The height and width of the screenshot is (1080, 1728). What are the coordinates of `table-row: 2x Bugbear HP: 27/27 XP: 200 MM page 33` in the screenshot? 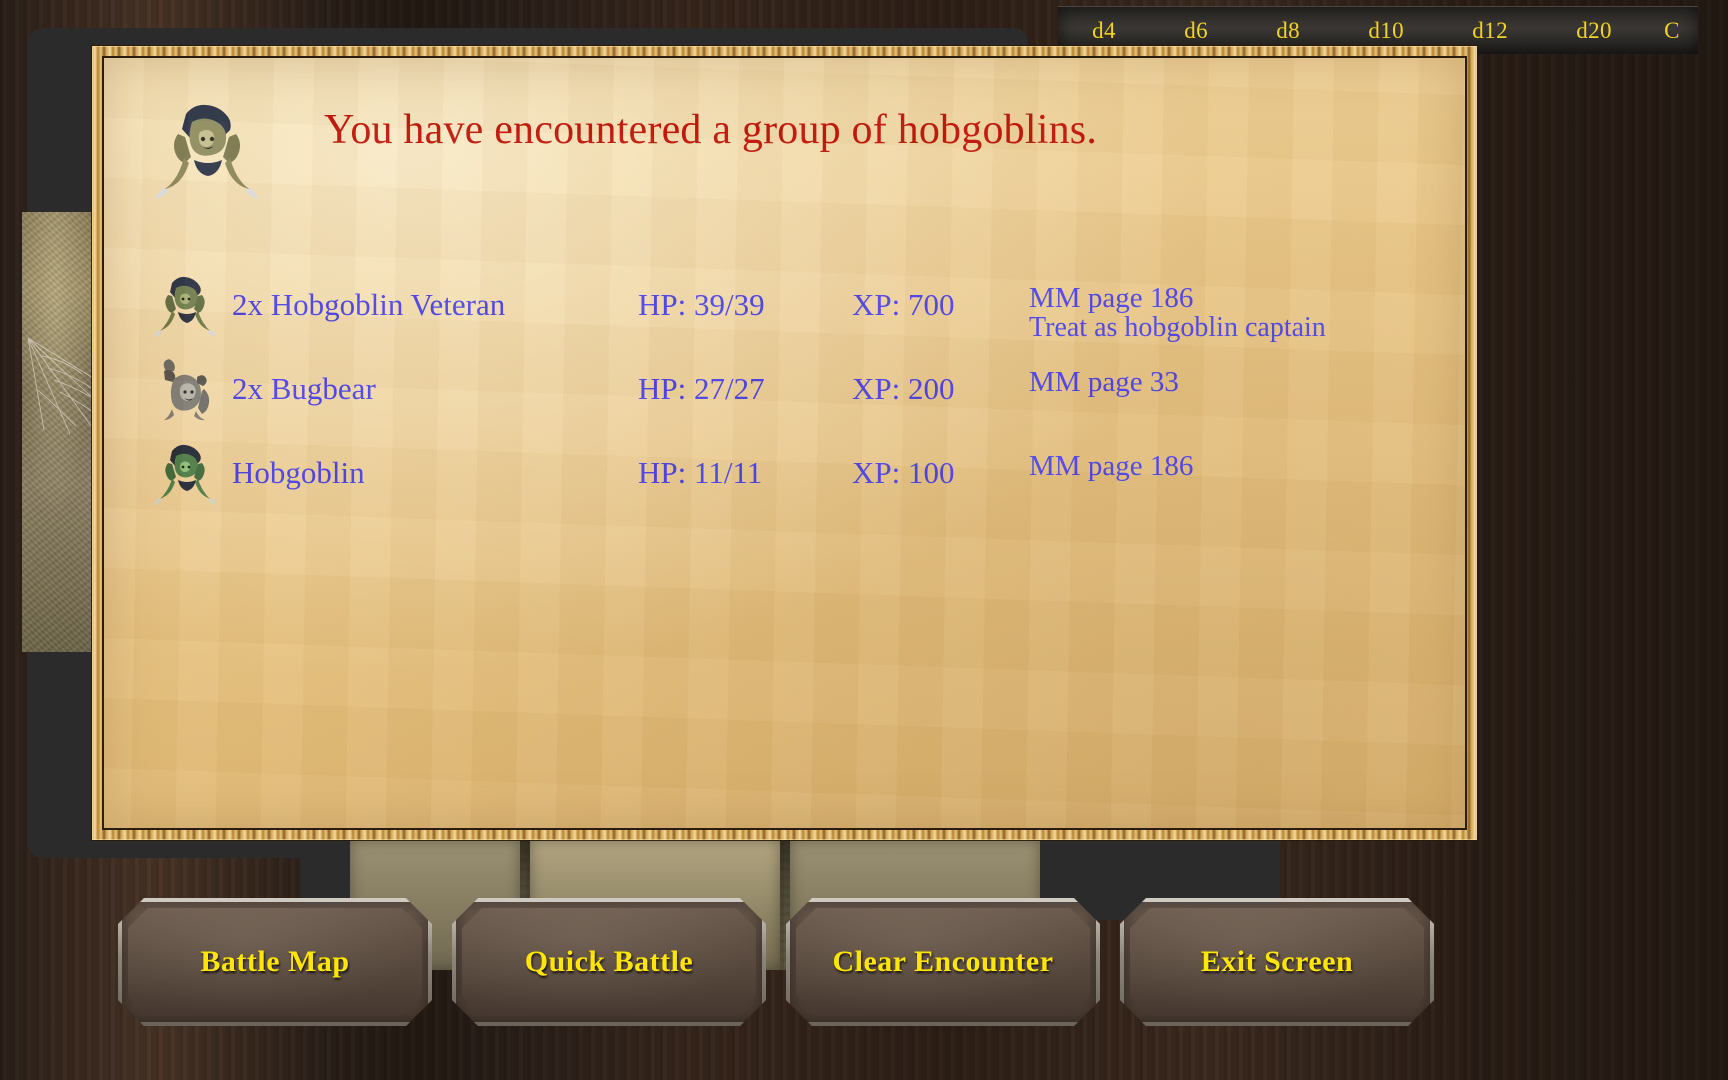 It's located at (784, 399).